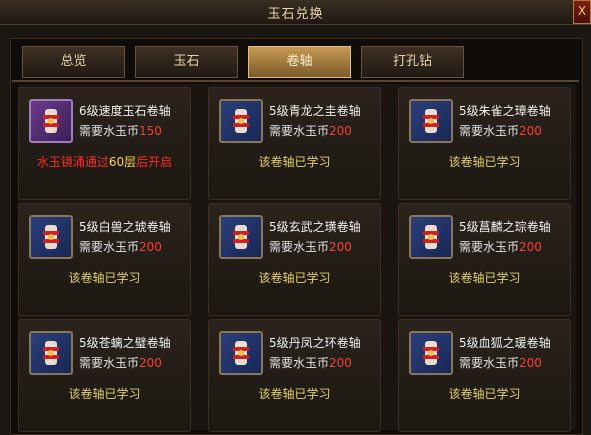 The image size is (591, 435). What do you see at coordinates (294, 259) in the screenshot?
I see `scroll-card: 5级玄武之璜卷轴 需要水玉币200 该卷轴已学习` at bounding box center [294, 259].